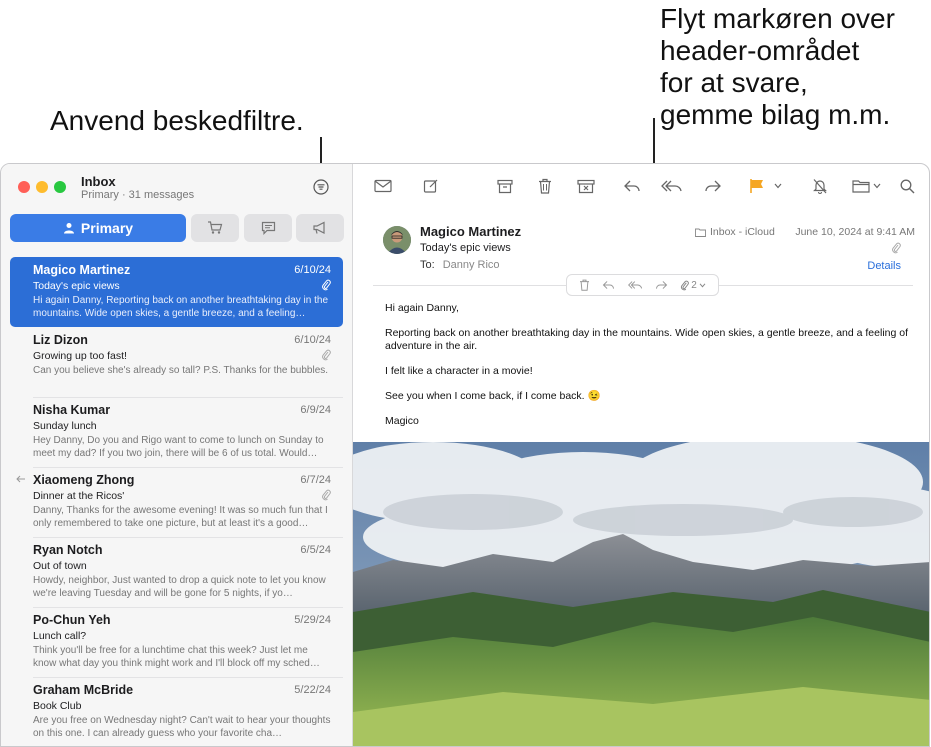  Describe the element at coordinates (76, 286) in the screenshot. I see `message-subject: Today's epic views` at that location.